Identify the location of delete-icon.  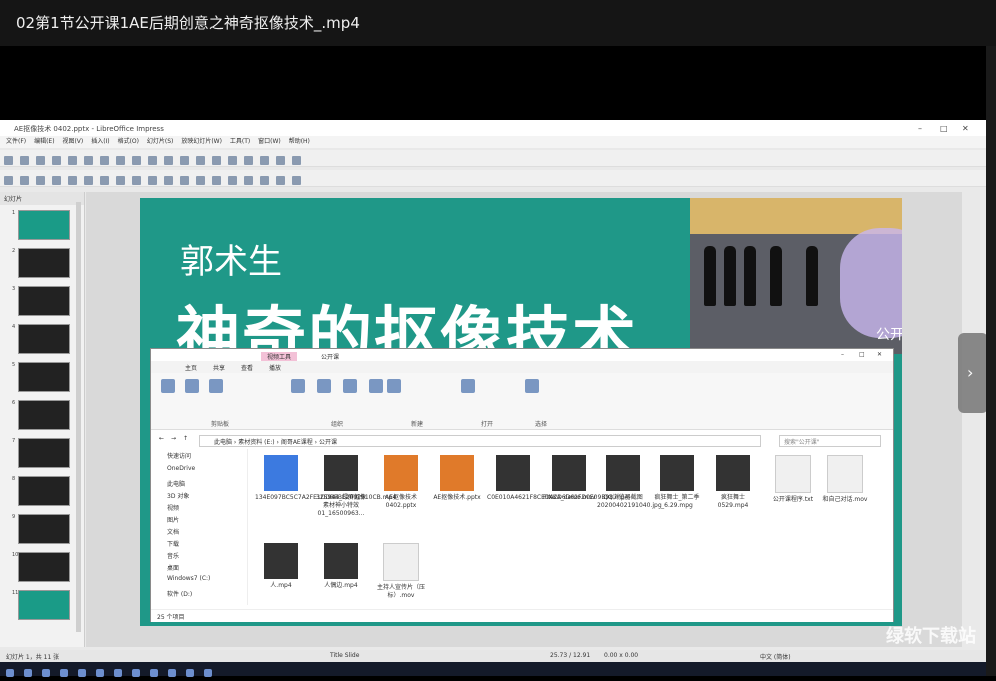
(350, 386).